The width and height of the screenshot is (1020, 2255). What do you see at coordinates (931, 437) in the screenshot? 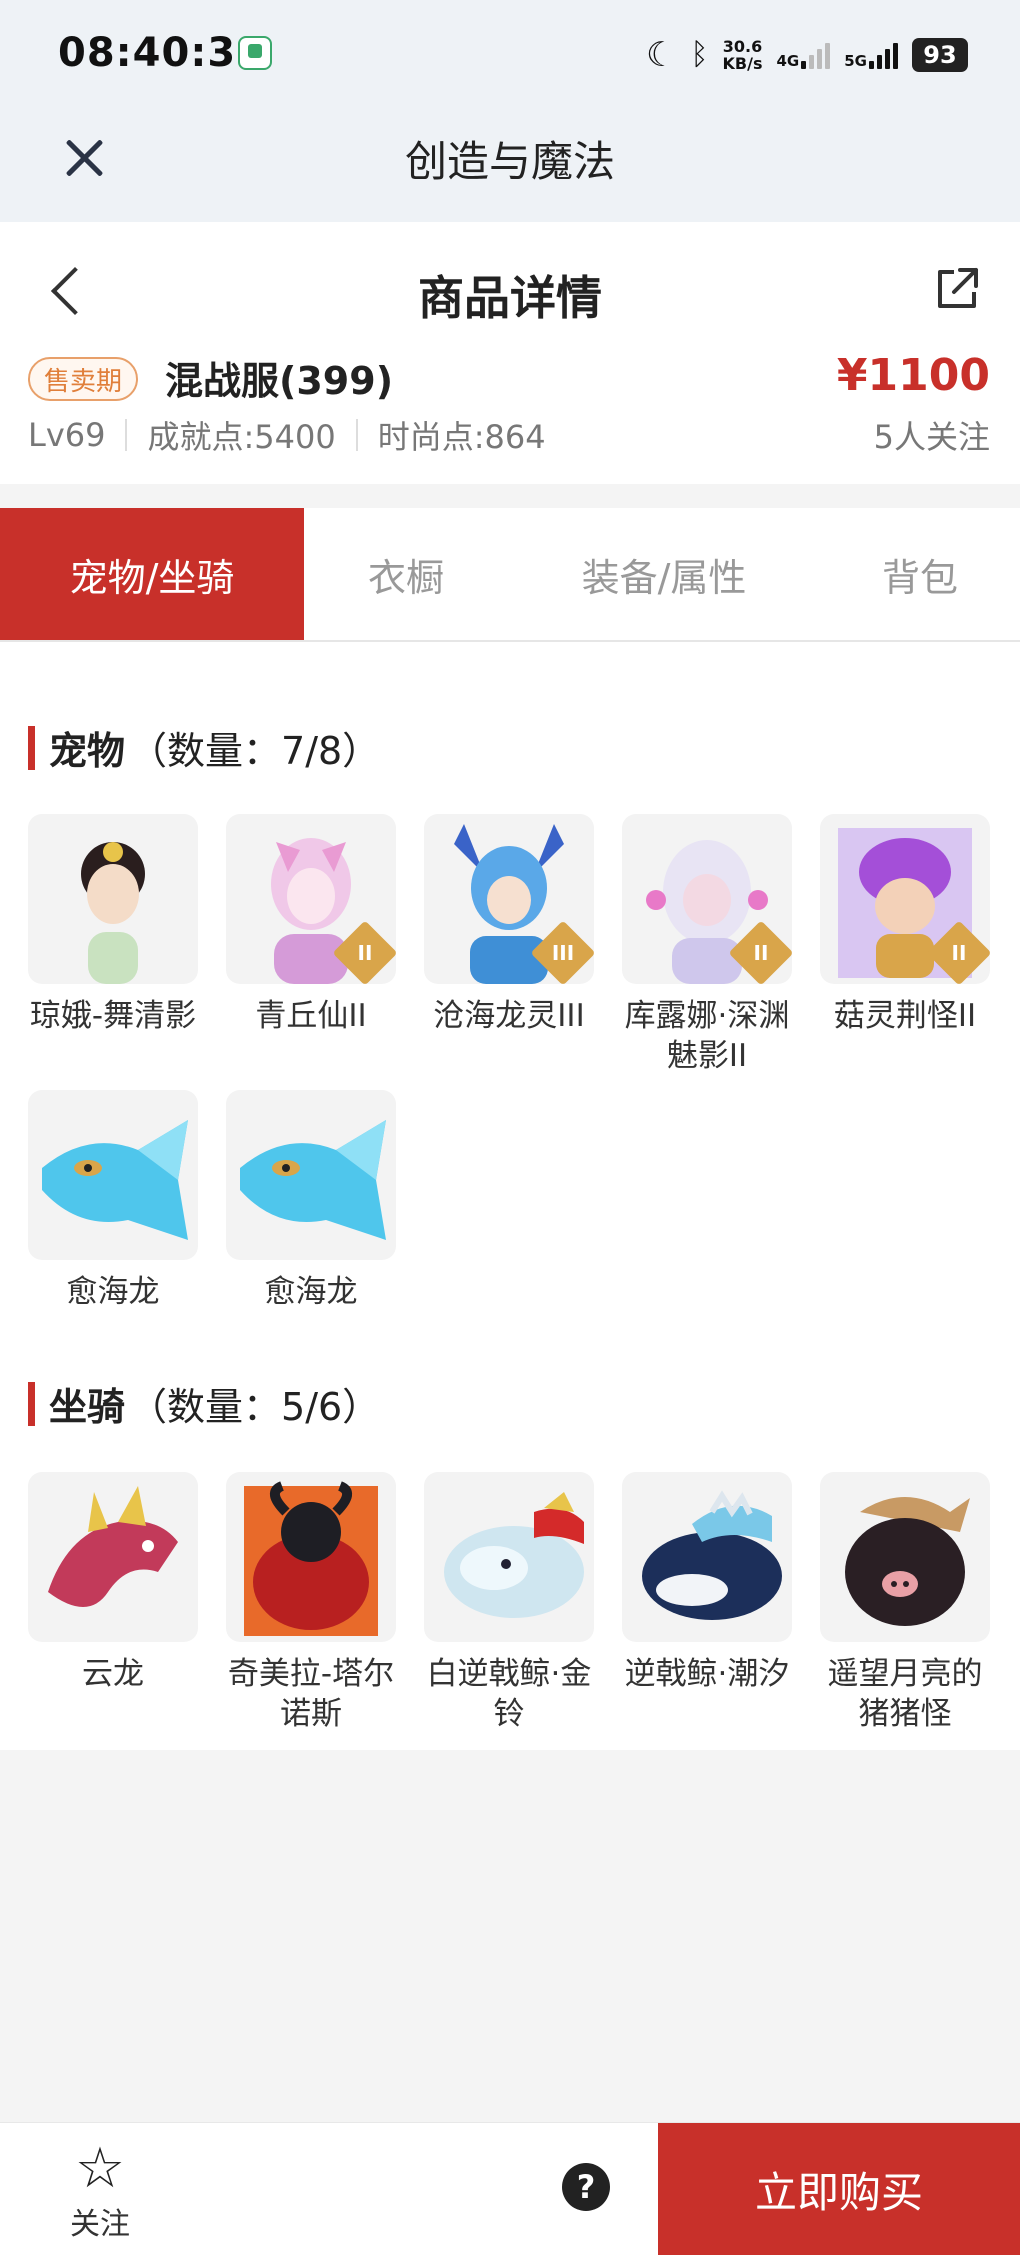
I see `follower-count: 5人关注` at bounding box center [931, 437].